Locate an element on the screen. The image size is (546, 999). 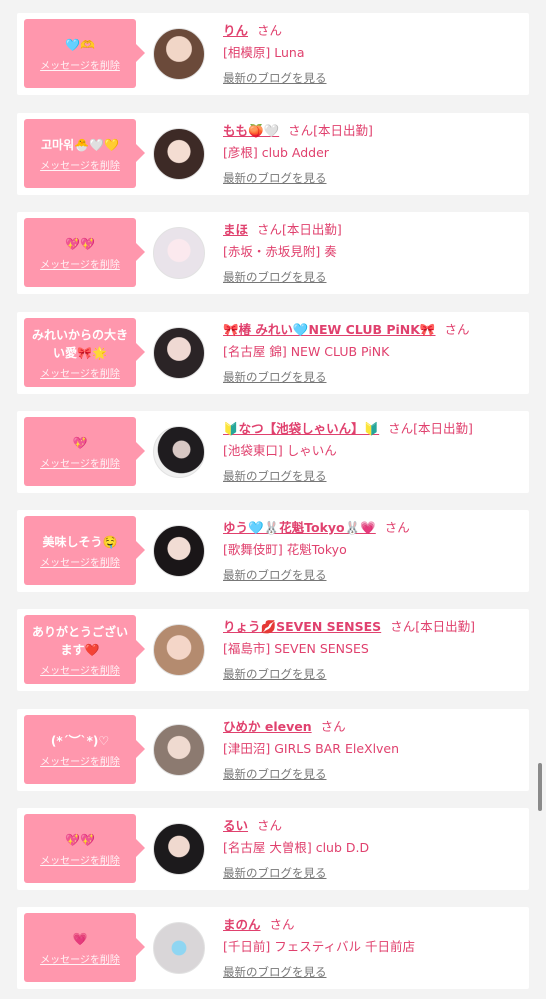
name-line: まのん さん is located at coordinates (259, 923).